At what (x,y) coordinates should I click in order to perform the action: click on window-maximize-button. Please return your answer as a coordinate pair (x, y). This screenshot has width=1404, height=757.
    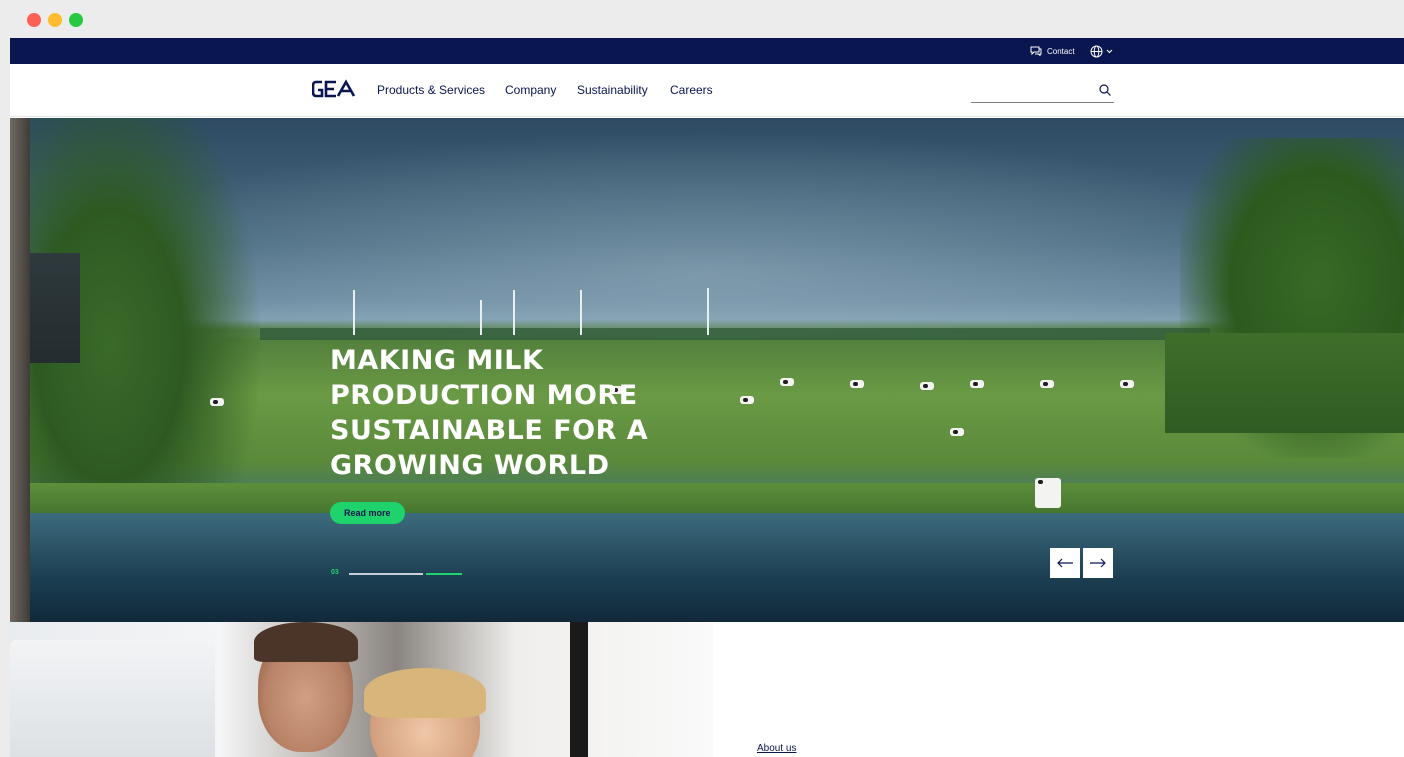
    Looking at the image, I should click on (76, 20).